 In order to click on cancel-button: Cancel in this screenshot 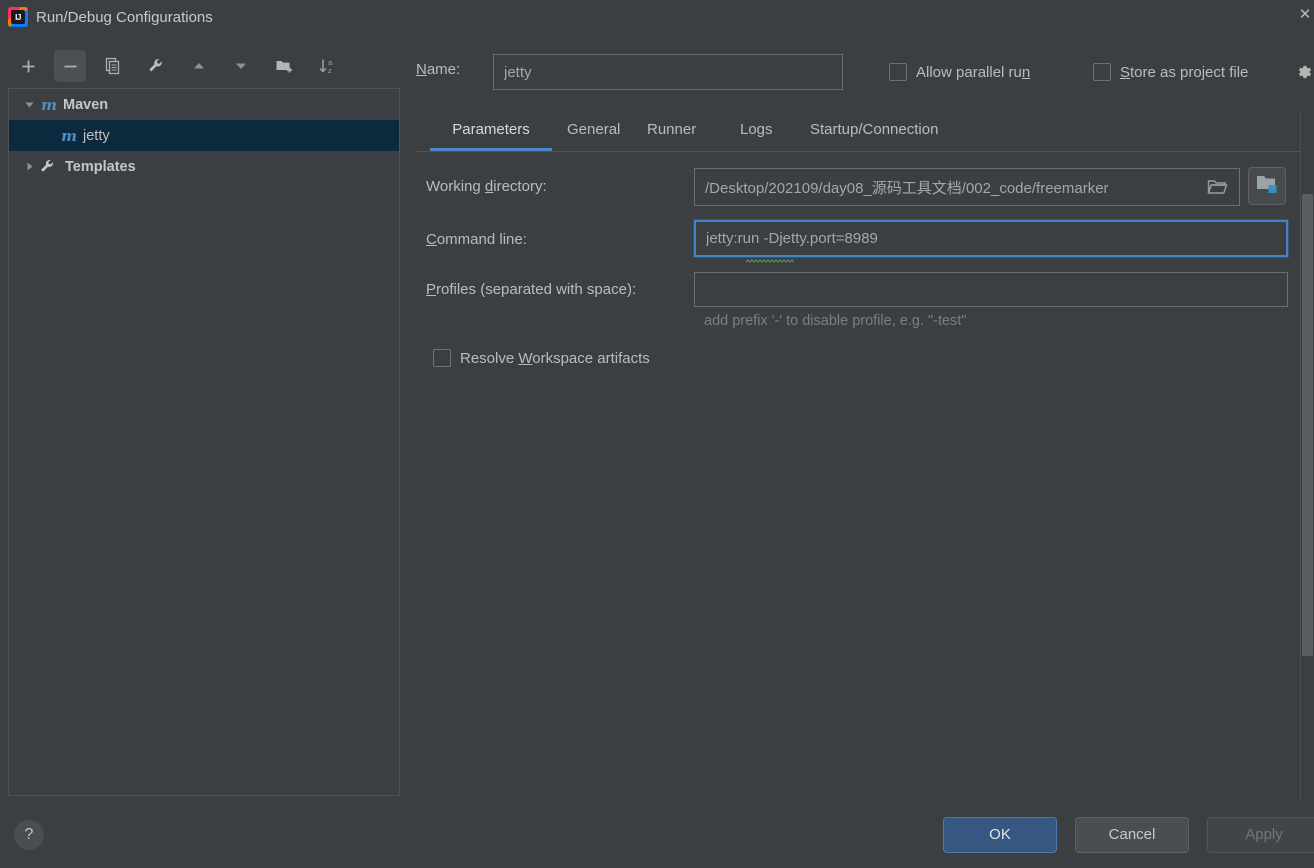, I will do `click(1132, 835)`.